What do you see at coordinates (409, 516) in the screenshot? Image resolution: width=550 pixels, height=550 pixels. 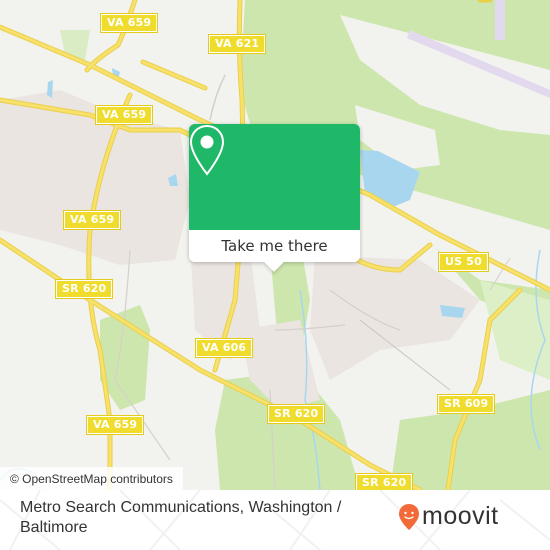 I see `moovit-pin-icon` at bounding box center [409, 516].